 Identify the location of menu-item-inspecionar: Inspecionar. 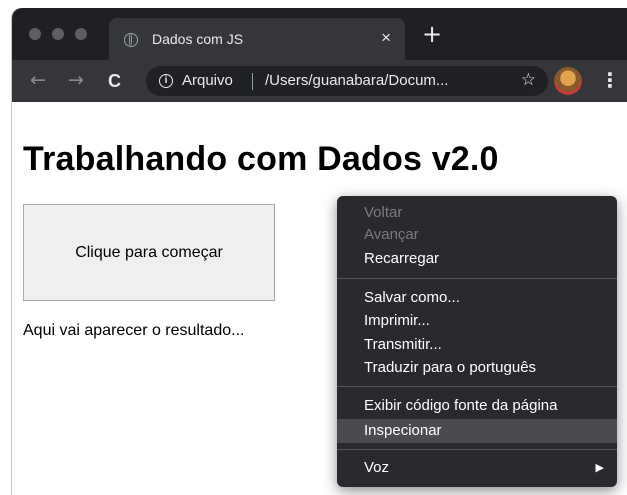
(477, 431).